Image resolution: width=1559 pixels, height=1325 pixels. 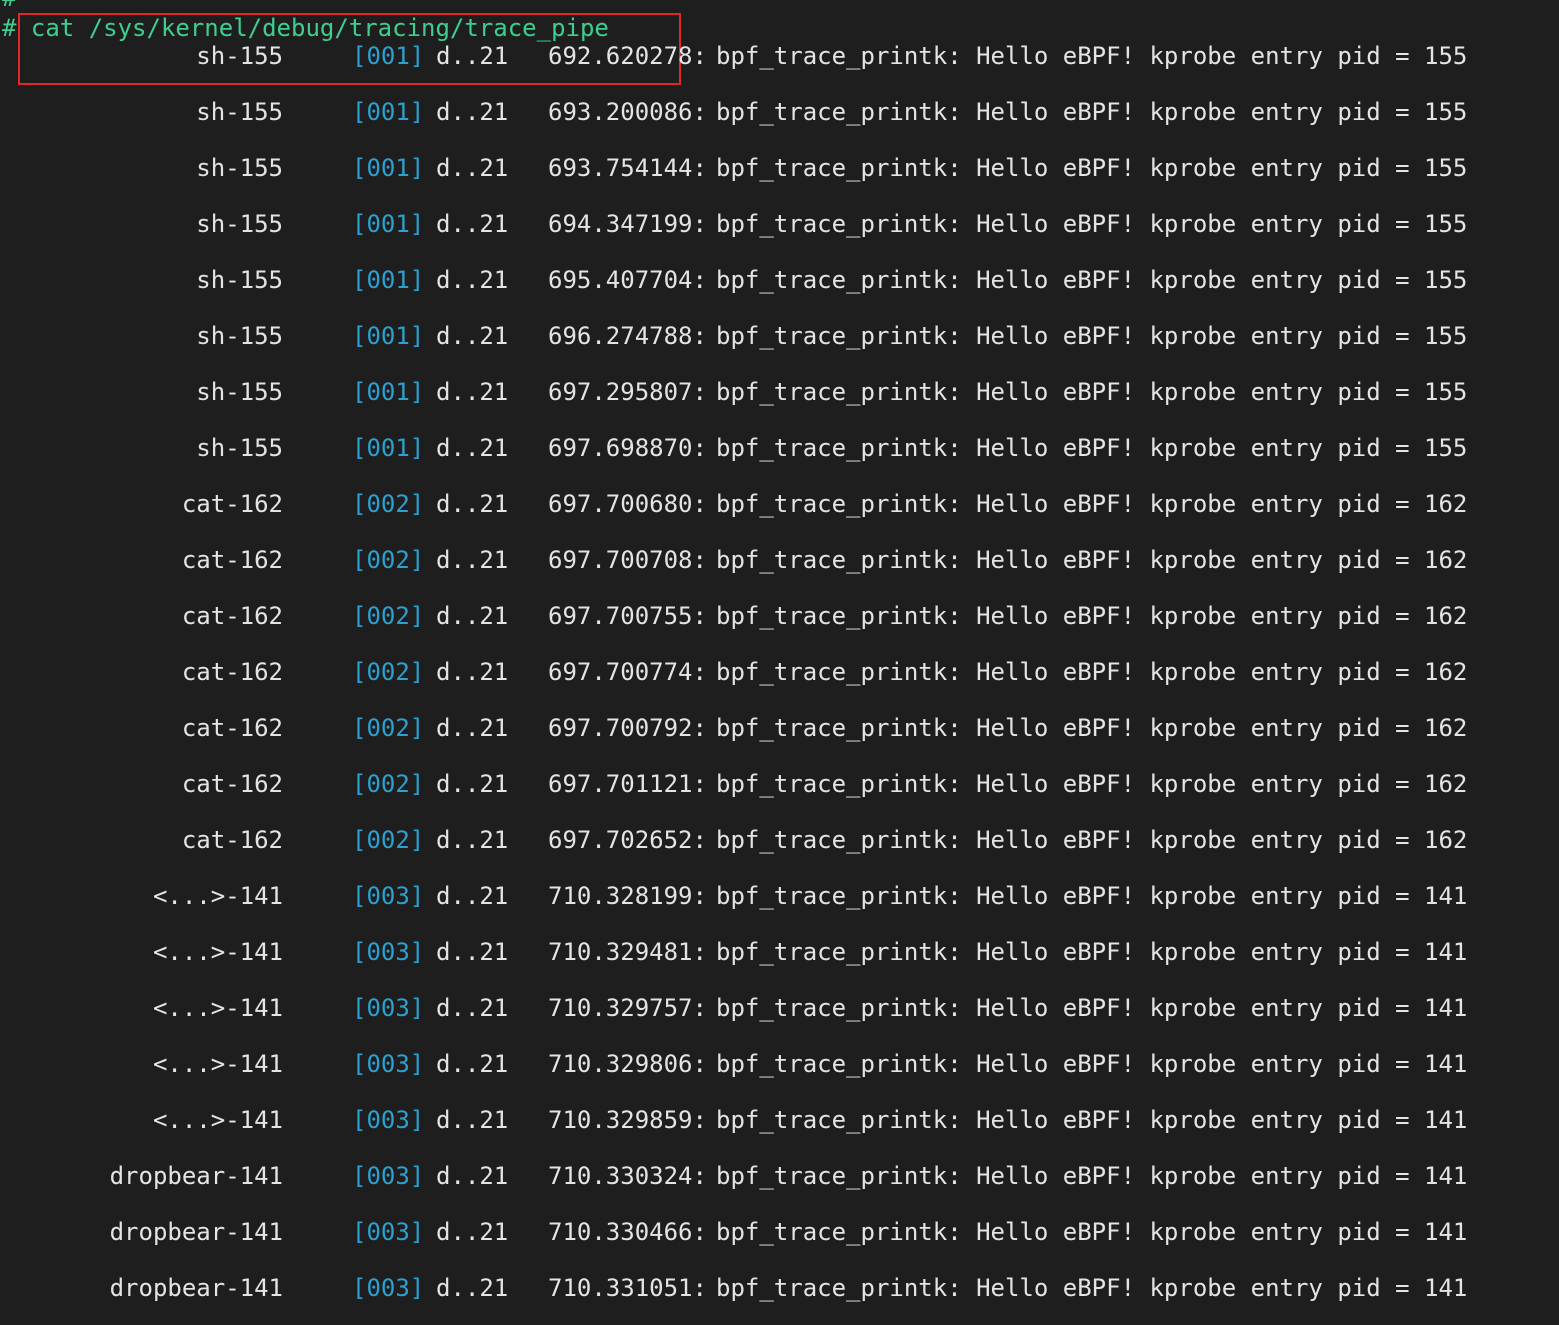 I want to click on trace-timestamp: 693.754144:, so click(x=627, y=168).